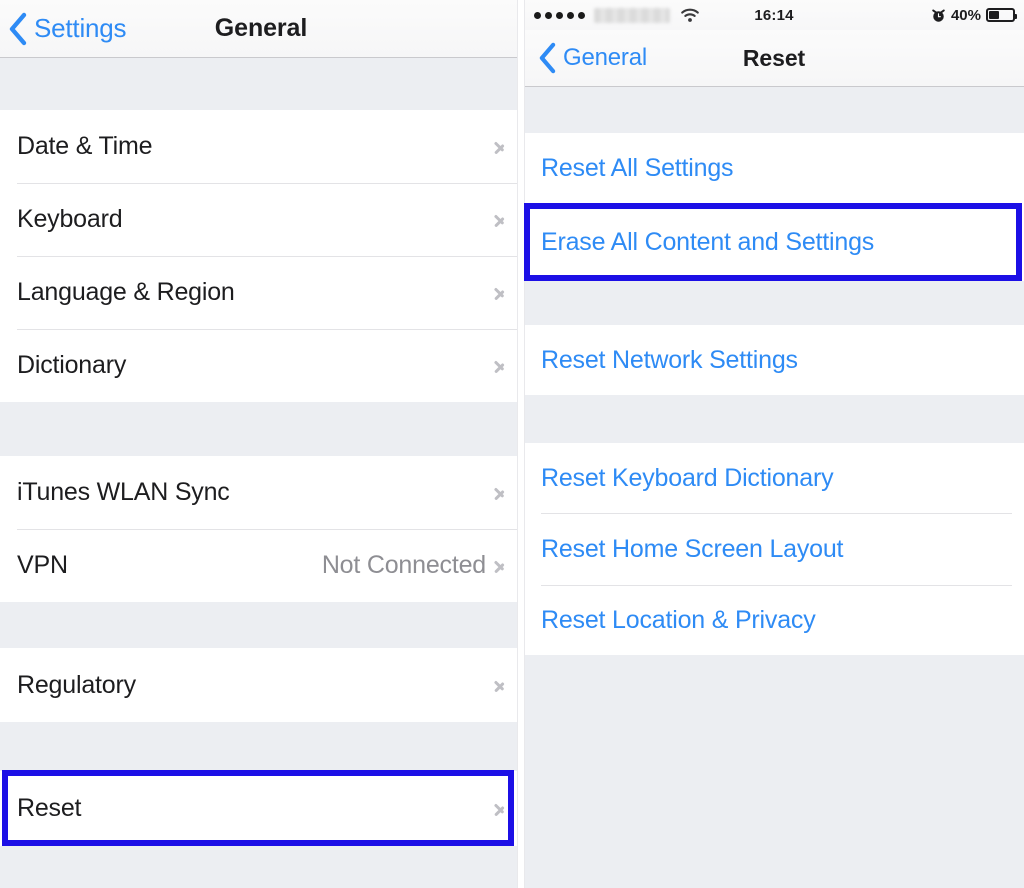 The width and height of the screenshot is (1024, 888). What do you see at coordinates (259, 219) in the screenshot?
I see `row-keyboard: Keyboard` at bounding box center [259, 219].